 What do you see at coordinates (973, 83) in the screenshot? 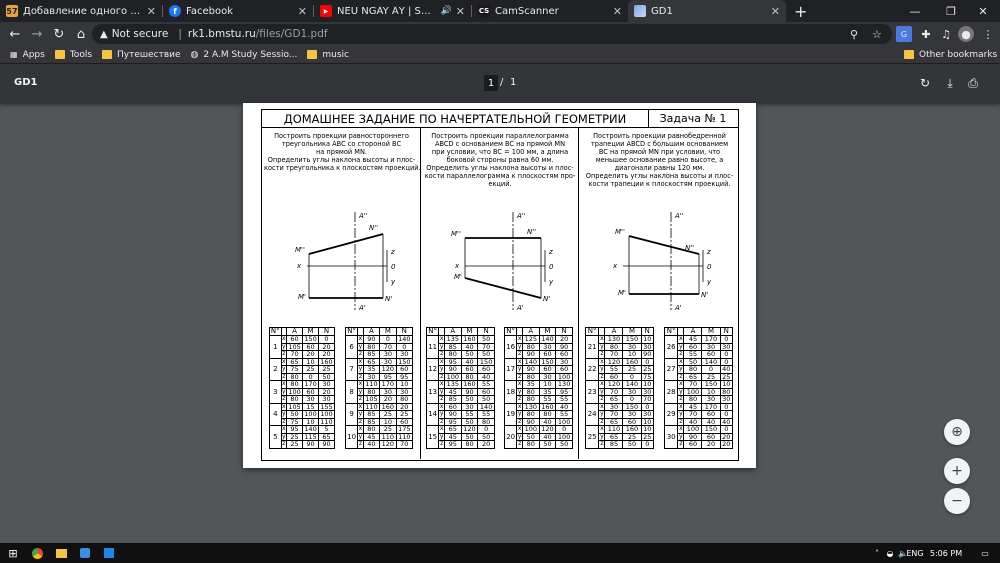
I see `print-icon: ⎙` at bounding box center [973, 83].